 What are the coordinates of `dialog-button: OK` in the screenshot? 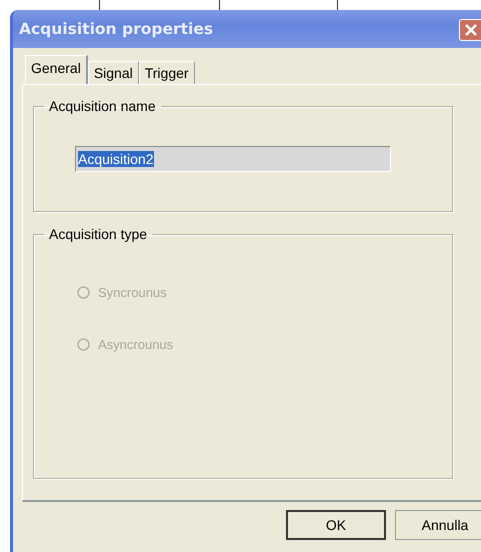 It's located at (336, 525).